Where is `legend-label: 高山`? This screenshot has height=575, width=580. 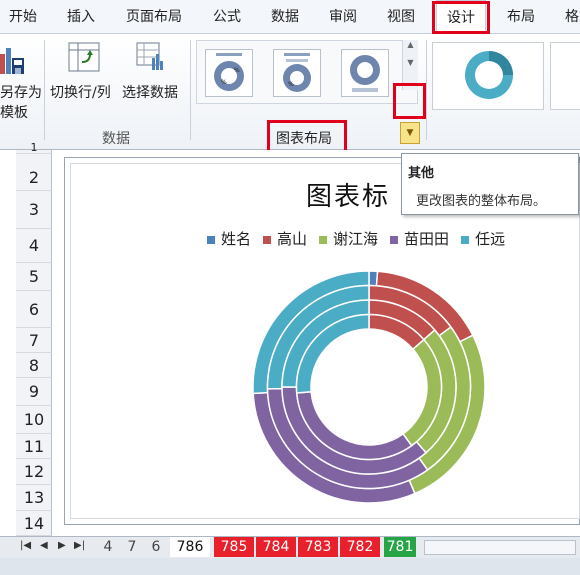 legend-label: 高山 is located at coordinates (292, 239).